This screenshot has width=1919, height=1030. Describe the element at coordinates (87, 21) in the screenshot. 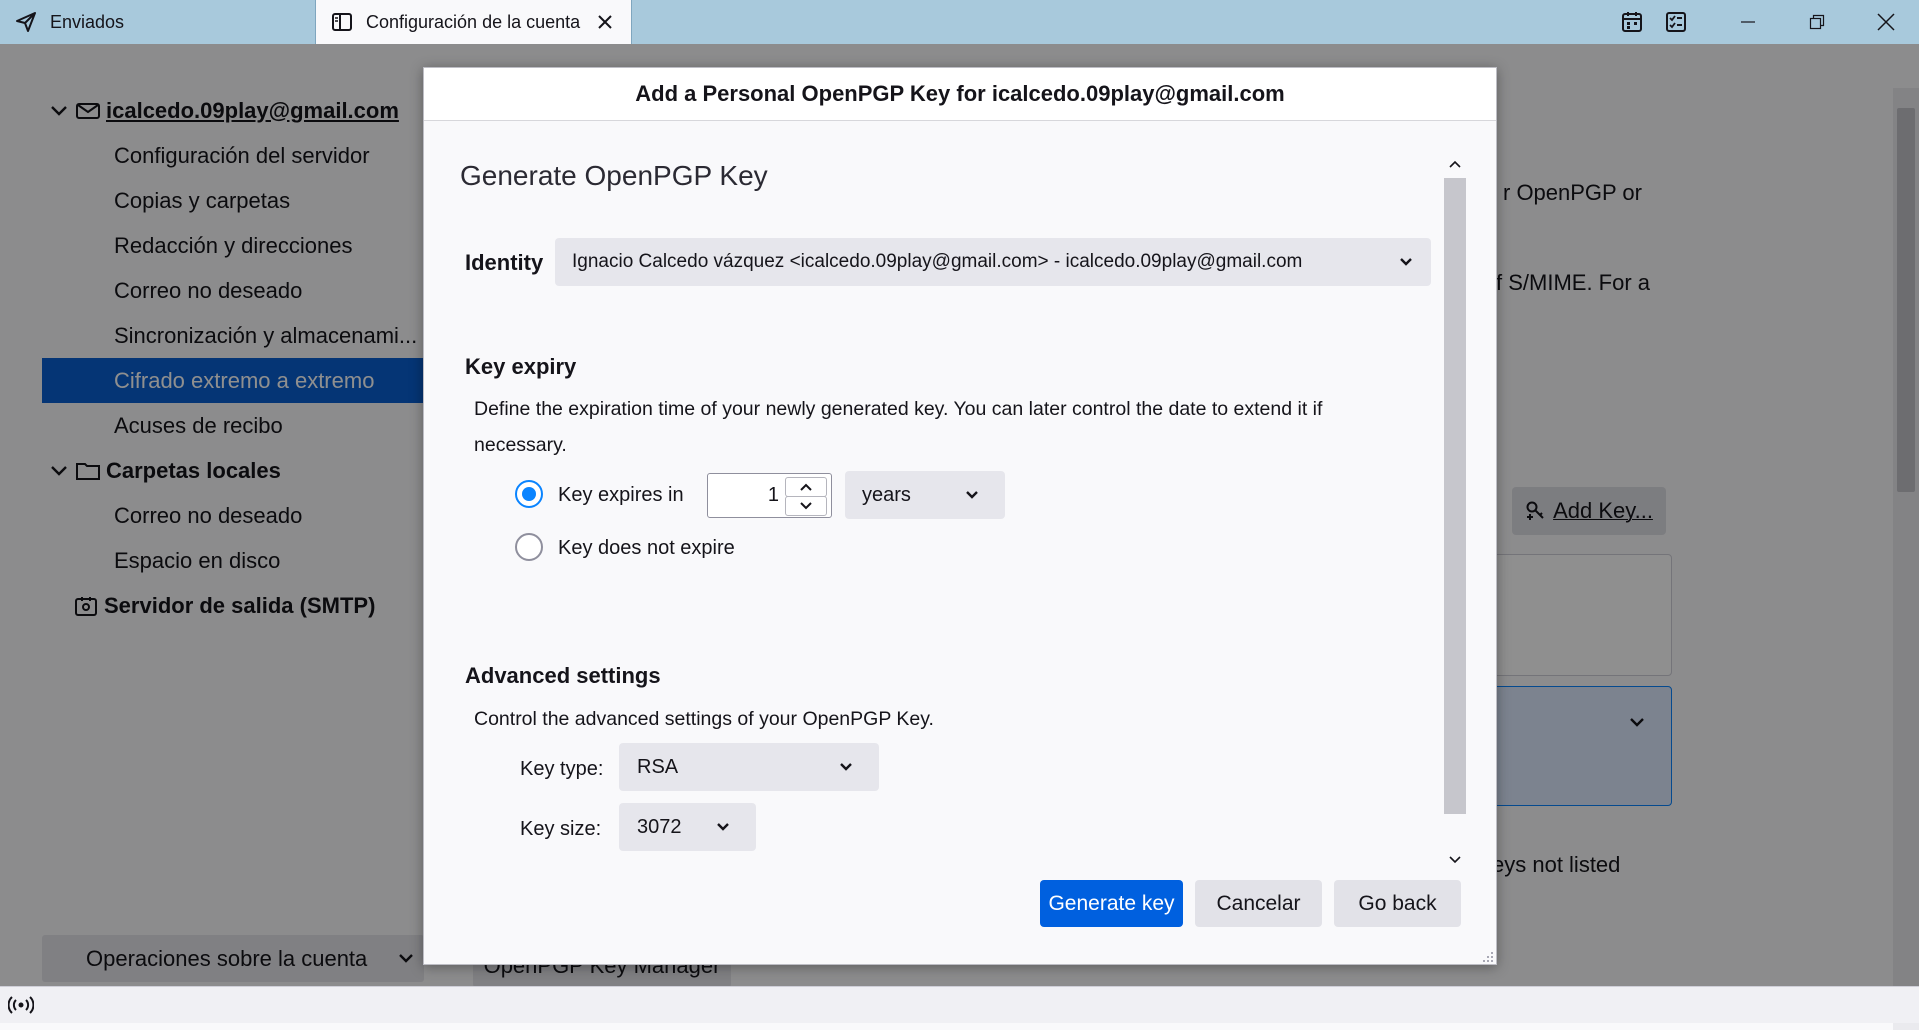

I see `tab-label: Enviados` at that location.